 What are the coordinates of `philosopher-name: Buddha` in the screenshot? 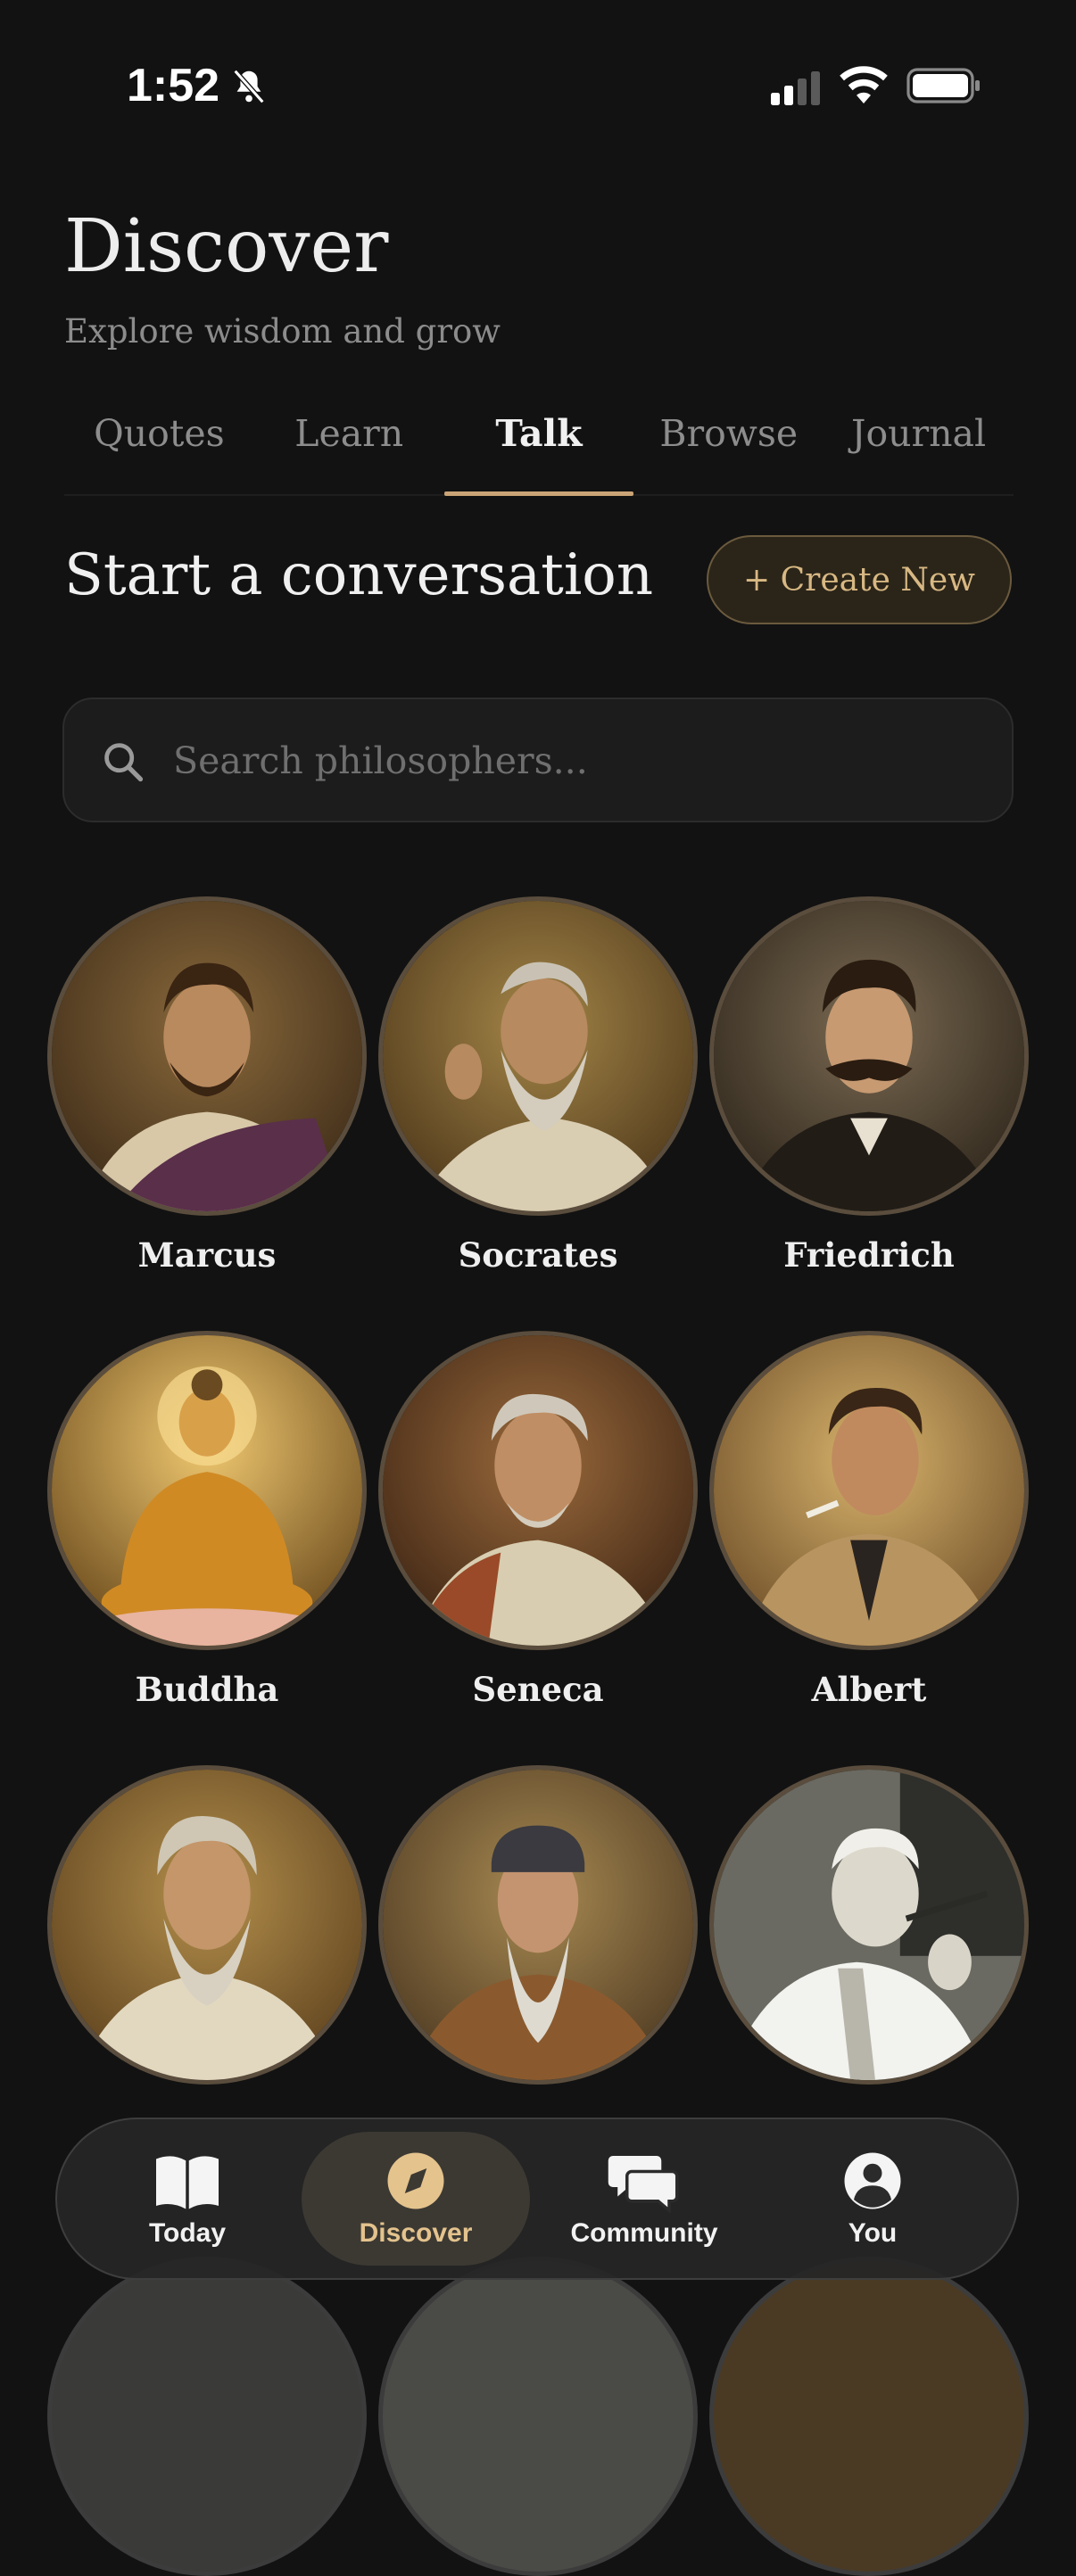 It's located at (207, 1689).